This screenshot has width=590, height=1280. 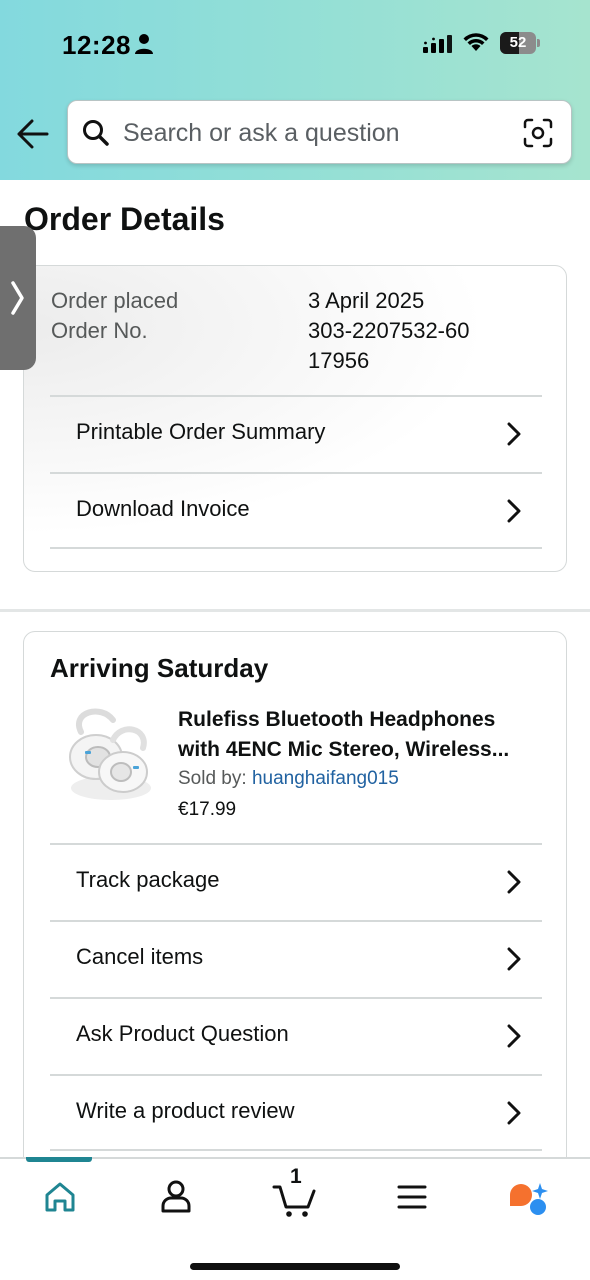 I want to click on top-header: 12:28 52, so click(x=295, y=90).